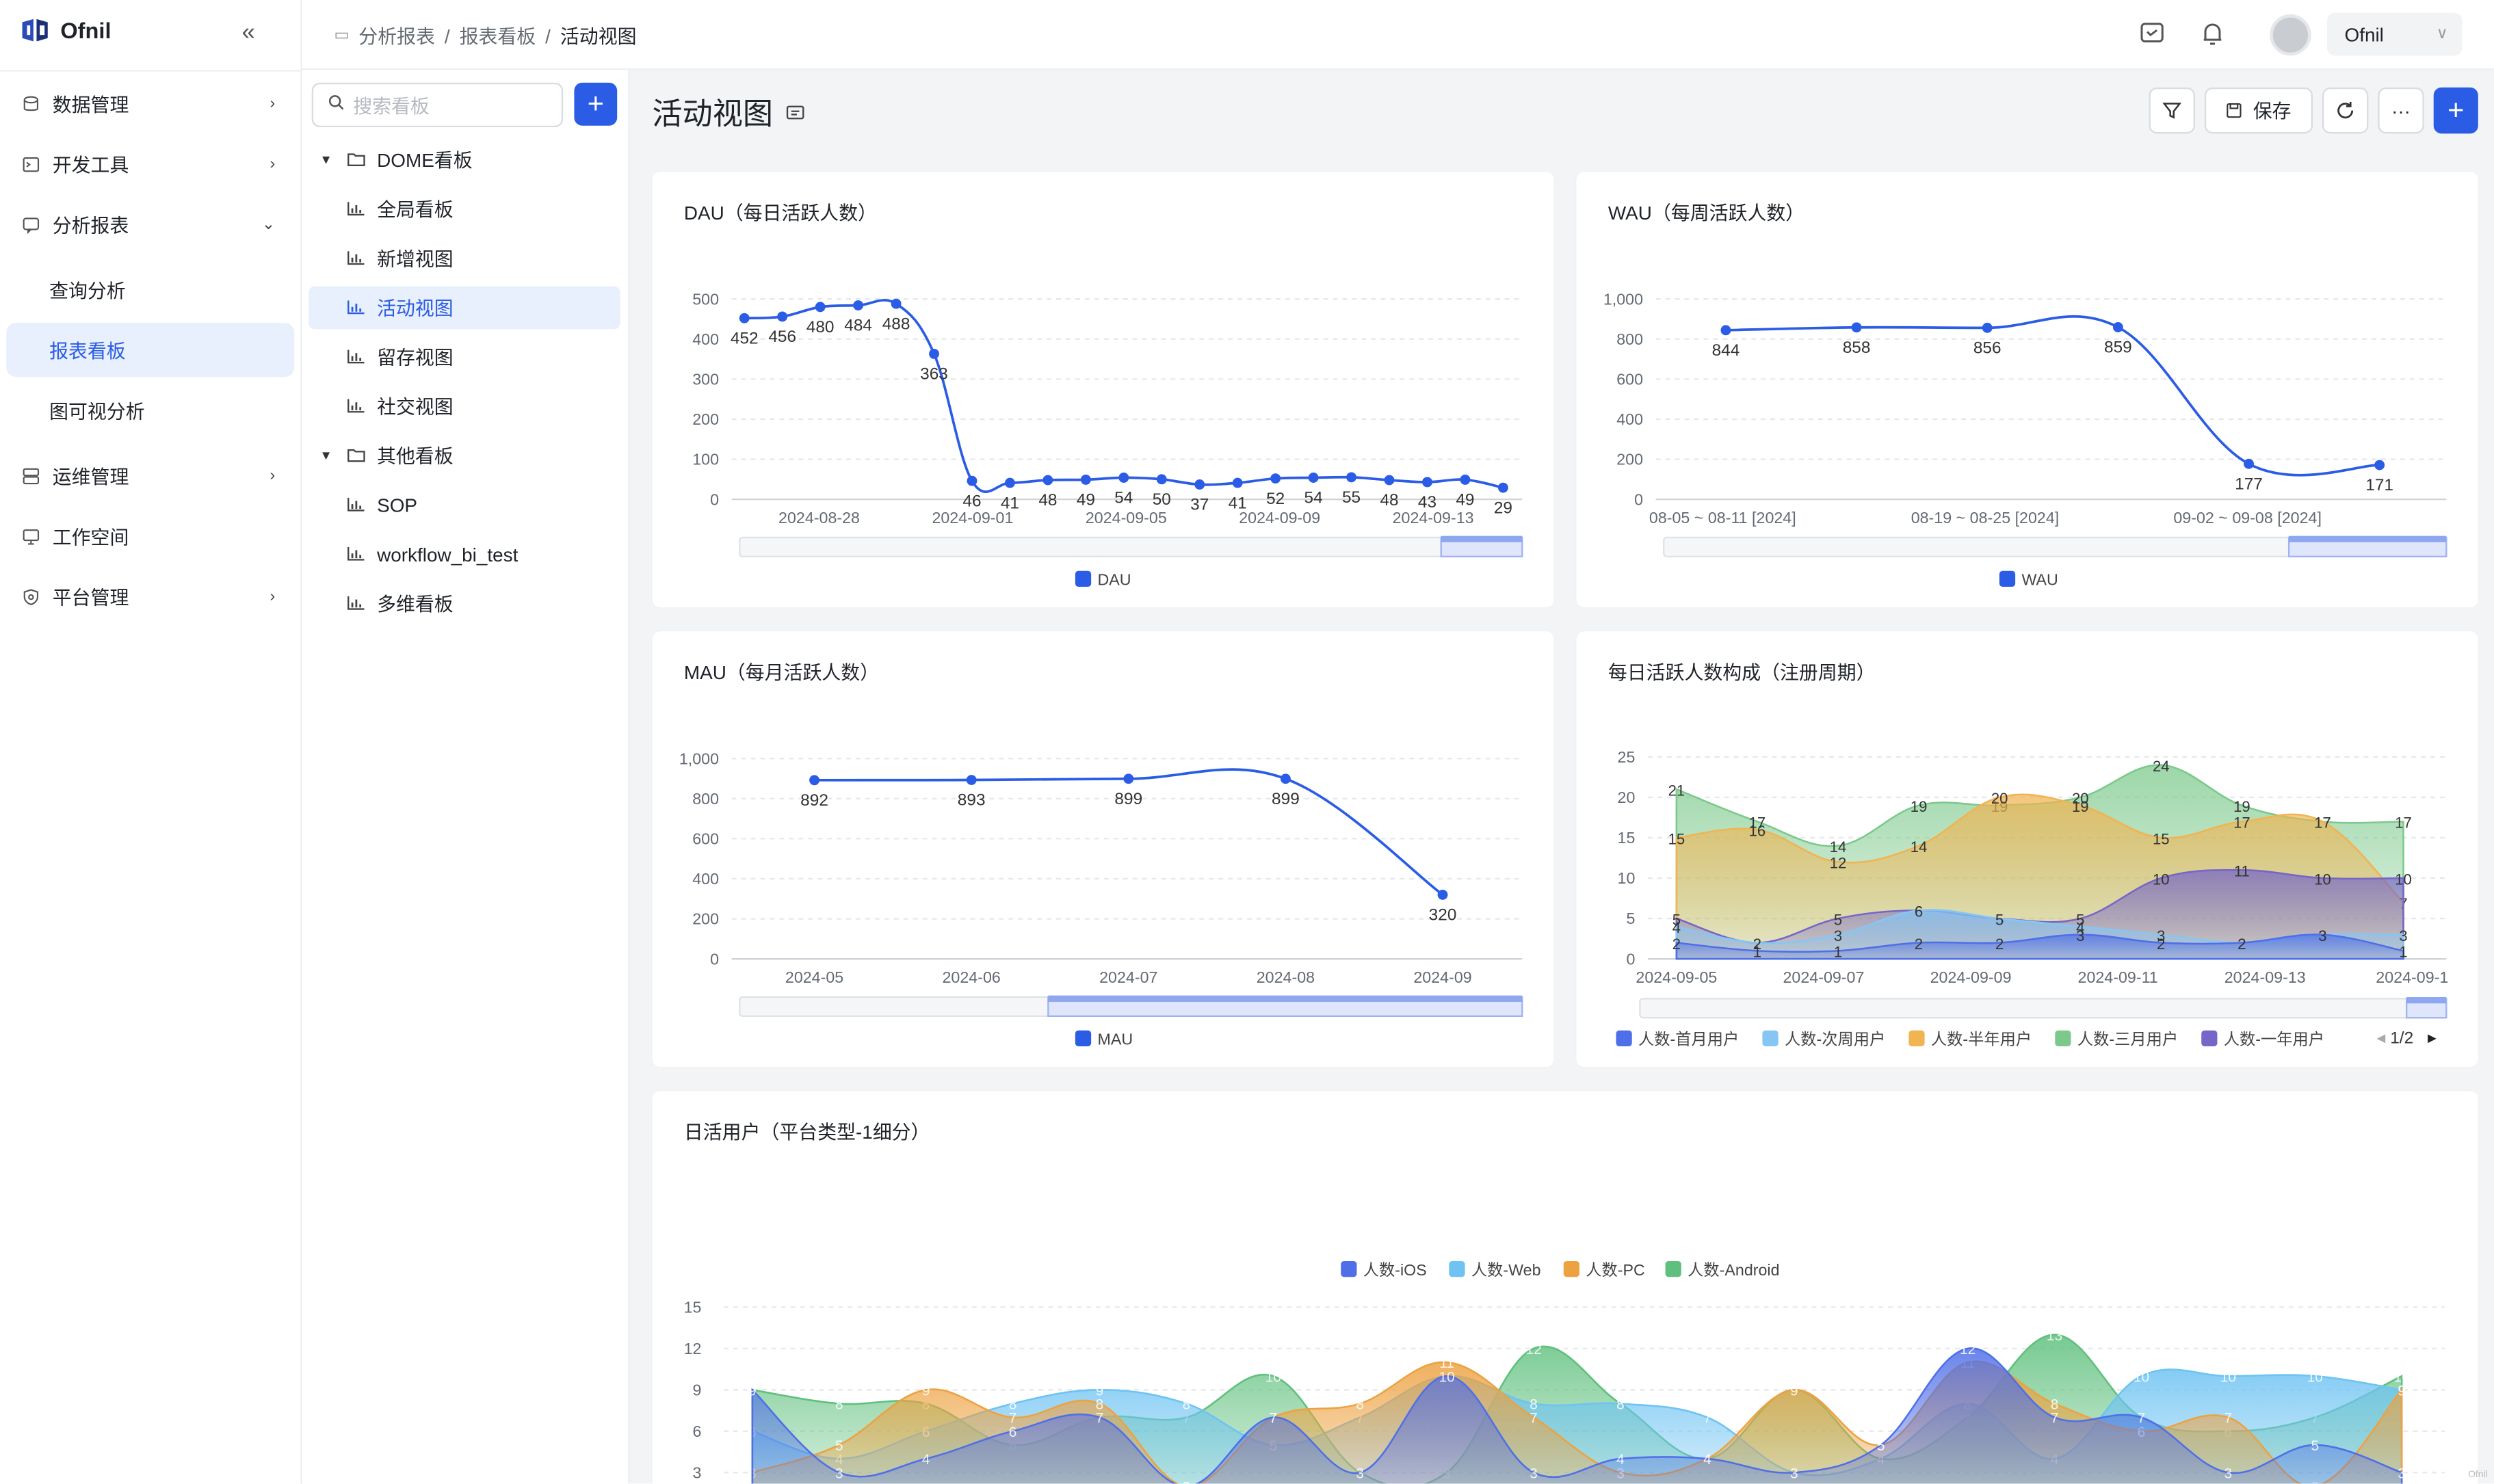 The image size is (2494, 1484). Describe the element at coordinates (2290, 35) in the screenshot. I see `avatar` at that location.